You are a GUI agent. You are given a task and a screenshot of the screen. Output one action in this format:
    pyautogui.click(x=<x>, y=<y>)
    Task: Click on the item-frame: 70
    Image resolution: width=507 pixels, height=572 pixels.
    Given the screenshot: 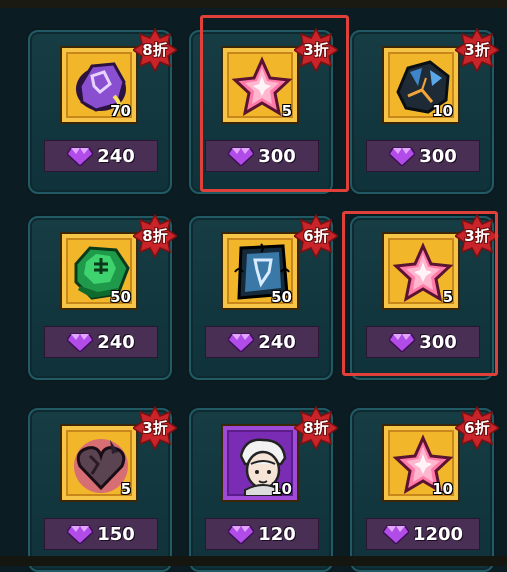 What is the action you would take?
    pyautogui.click(x=99, y=85)
    